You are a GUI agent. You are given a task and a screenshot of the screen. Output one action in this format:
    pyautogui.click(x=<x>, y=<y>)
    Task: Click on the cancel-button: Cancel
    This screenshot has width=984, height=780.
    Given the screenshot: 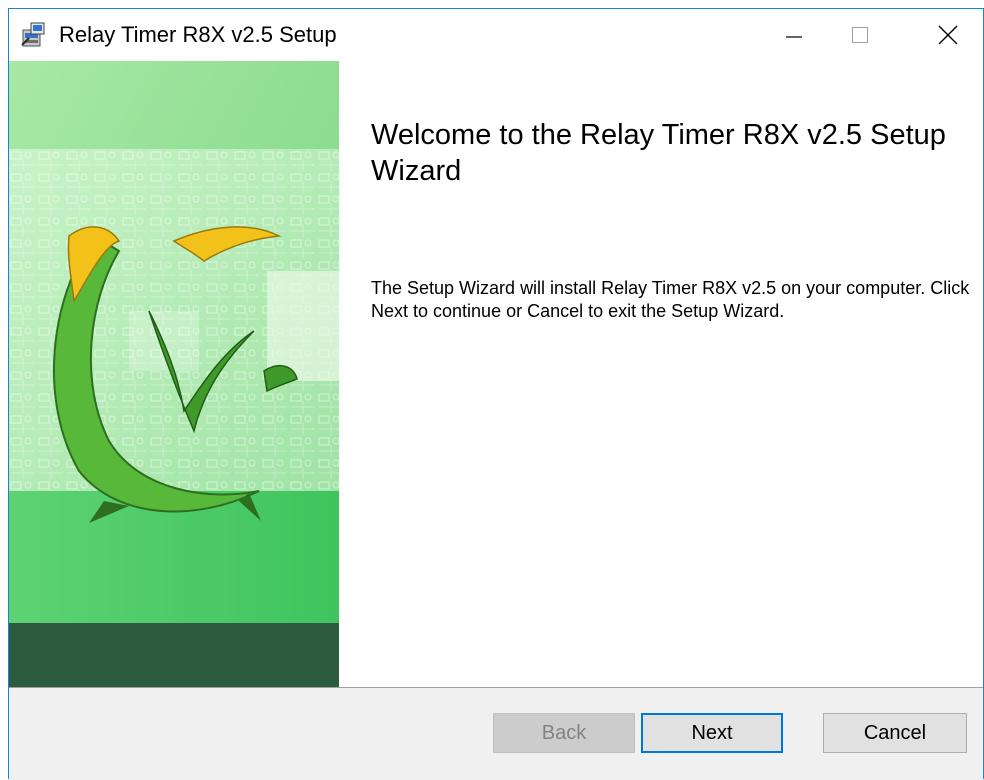 What is the action you would take?
    pyautogui.click(x=895, y=733)
    